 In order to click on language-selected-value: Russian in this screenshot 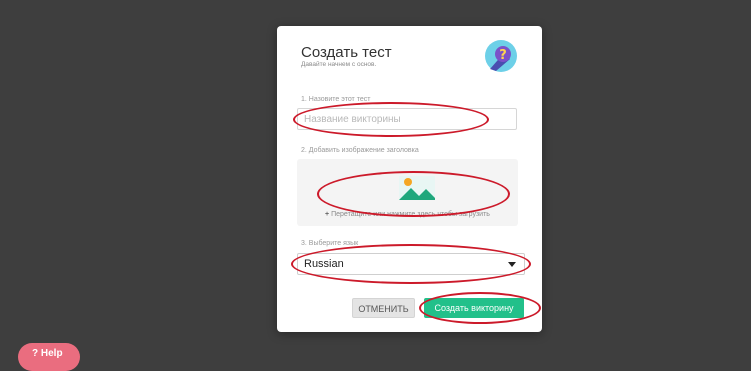, I will do `click(324, 264)`.